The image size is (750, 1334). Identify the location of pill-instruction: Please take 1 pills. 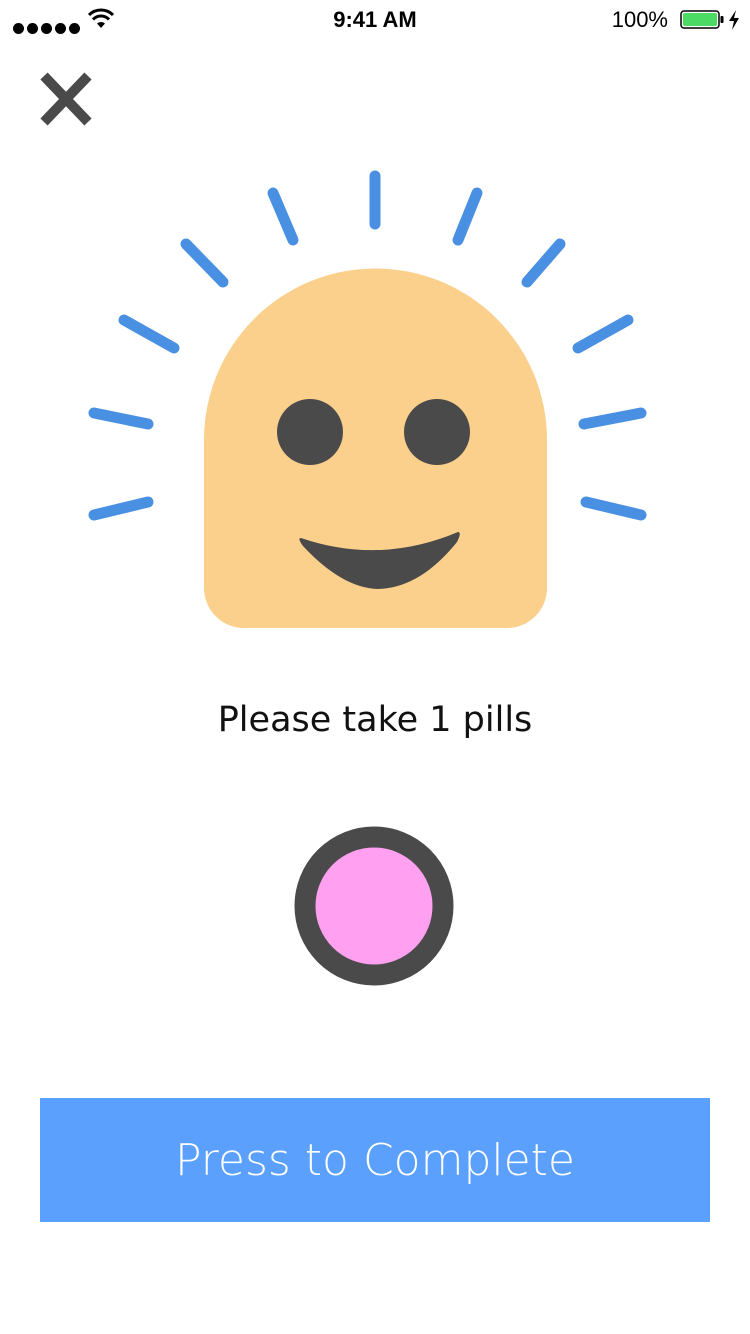
(375, 720).